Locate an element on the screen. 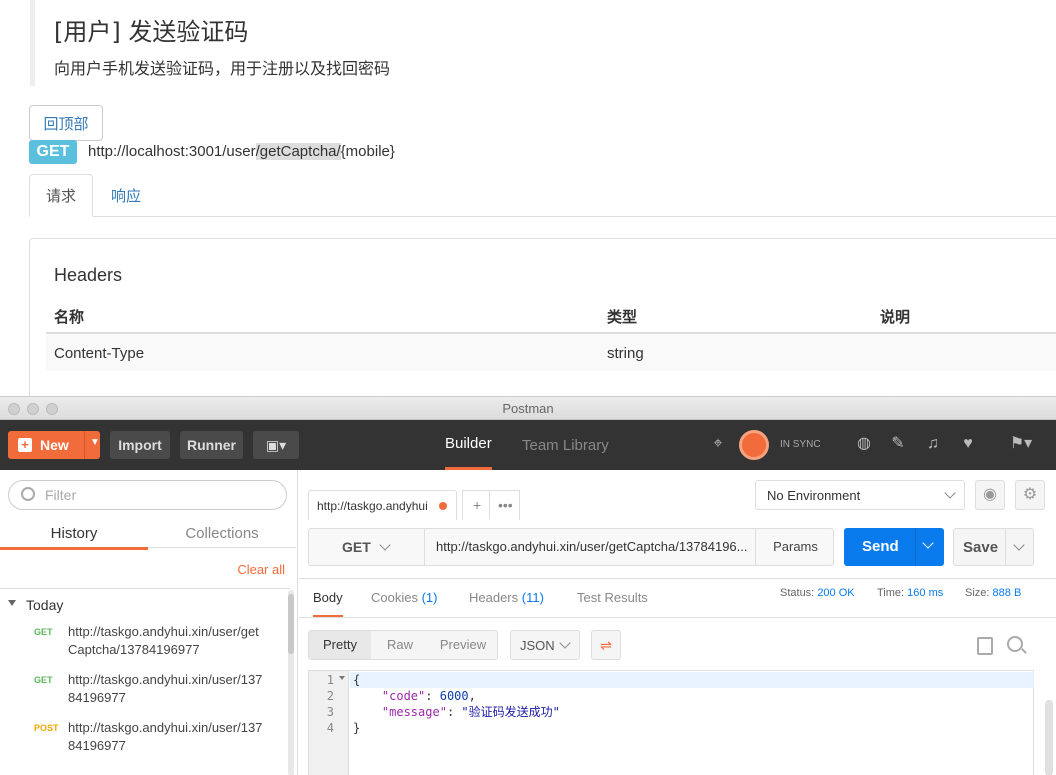 Image resolution: width=1056 pixels, height=775 pixels. column-name: 名称 is located at coordinates (69, 317).